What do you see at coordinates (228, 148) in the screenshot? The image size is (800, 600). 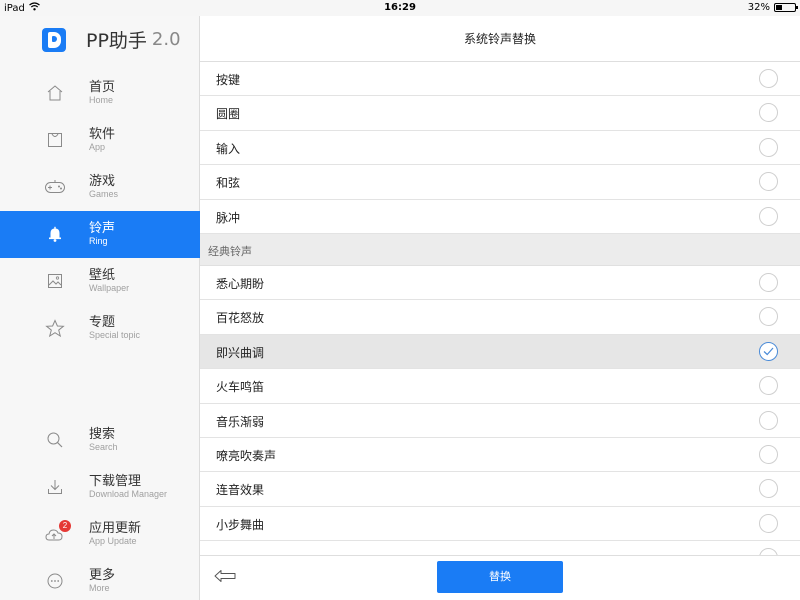 I see `ringtone-label: 输入` at bounding box center [228, 148].